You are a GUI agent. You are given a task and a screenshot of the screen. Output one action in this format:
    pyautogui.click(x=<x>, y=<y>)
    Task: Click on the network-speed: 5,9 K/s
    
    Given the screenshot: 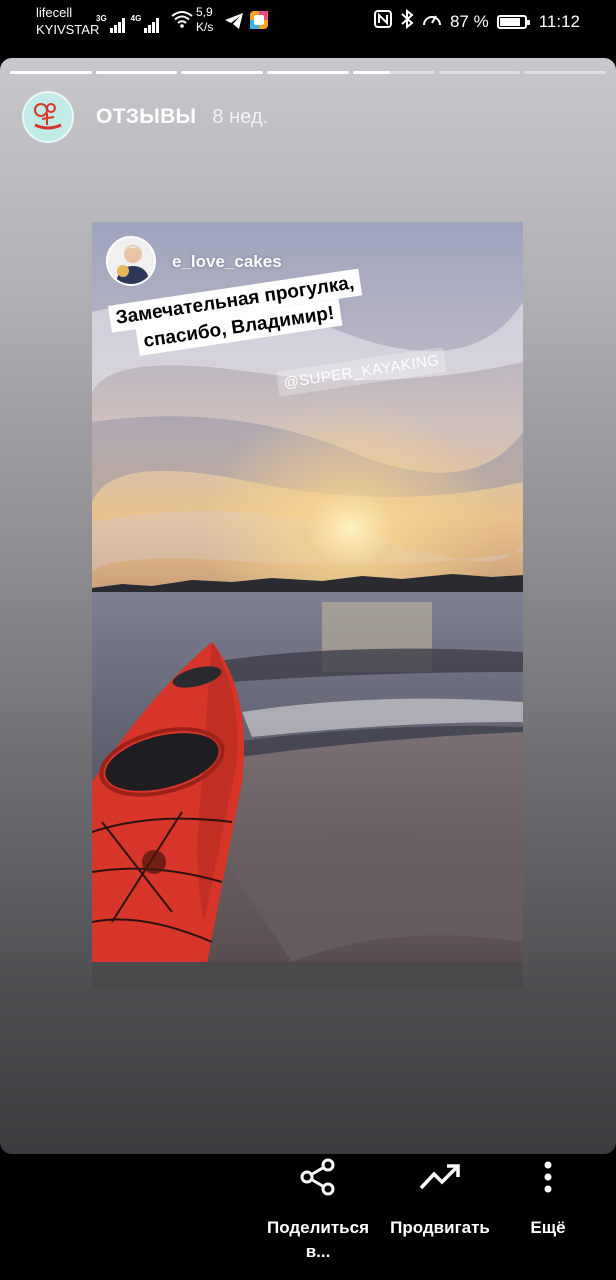 What is the action you would take?
    pyautogui.click(x=204, y=20)
    